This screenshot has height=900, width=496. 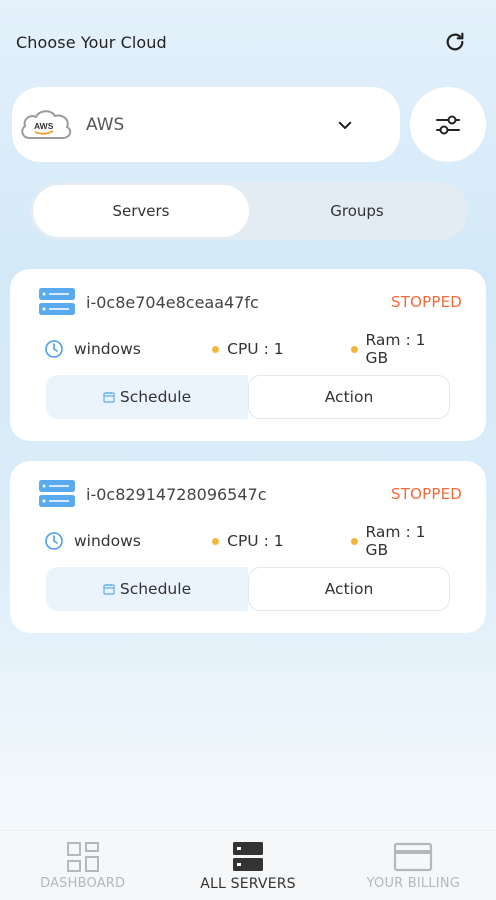 I want to click on selected-cloud-label: AWS, so click(x=105, y=124).